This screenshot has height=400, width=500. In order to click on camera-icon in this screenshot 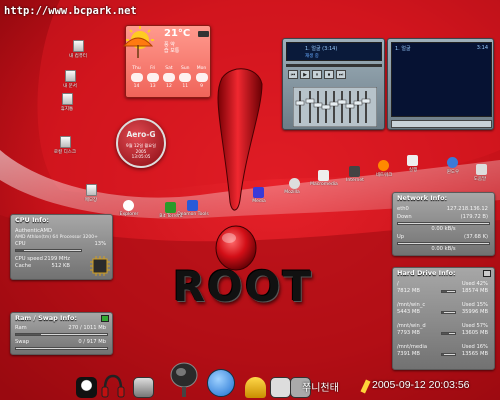, I will do `click(143, 387)`.